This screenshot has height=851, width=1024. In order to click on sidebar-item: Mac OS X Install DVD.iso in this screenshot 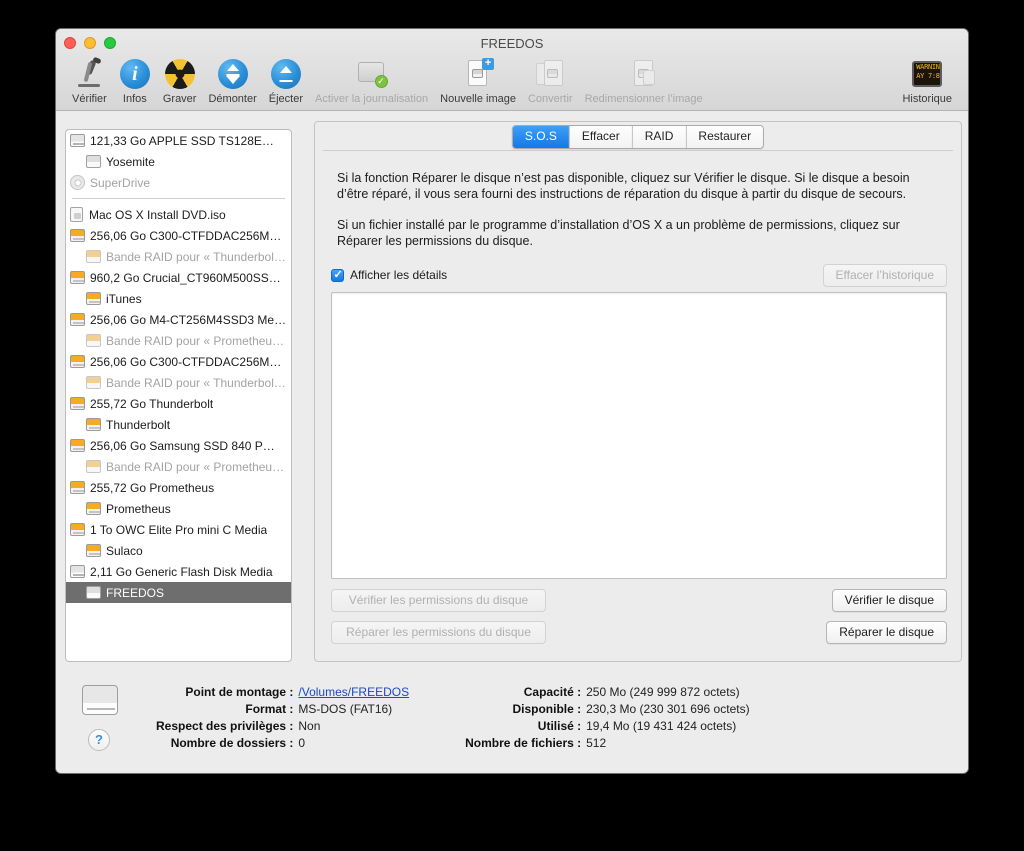, I will do `click(178, 214)`.